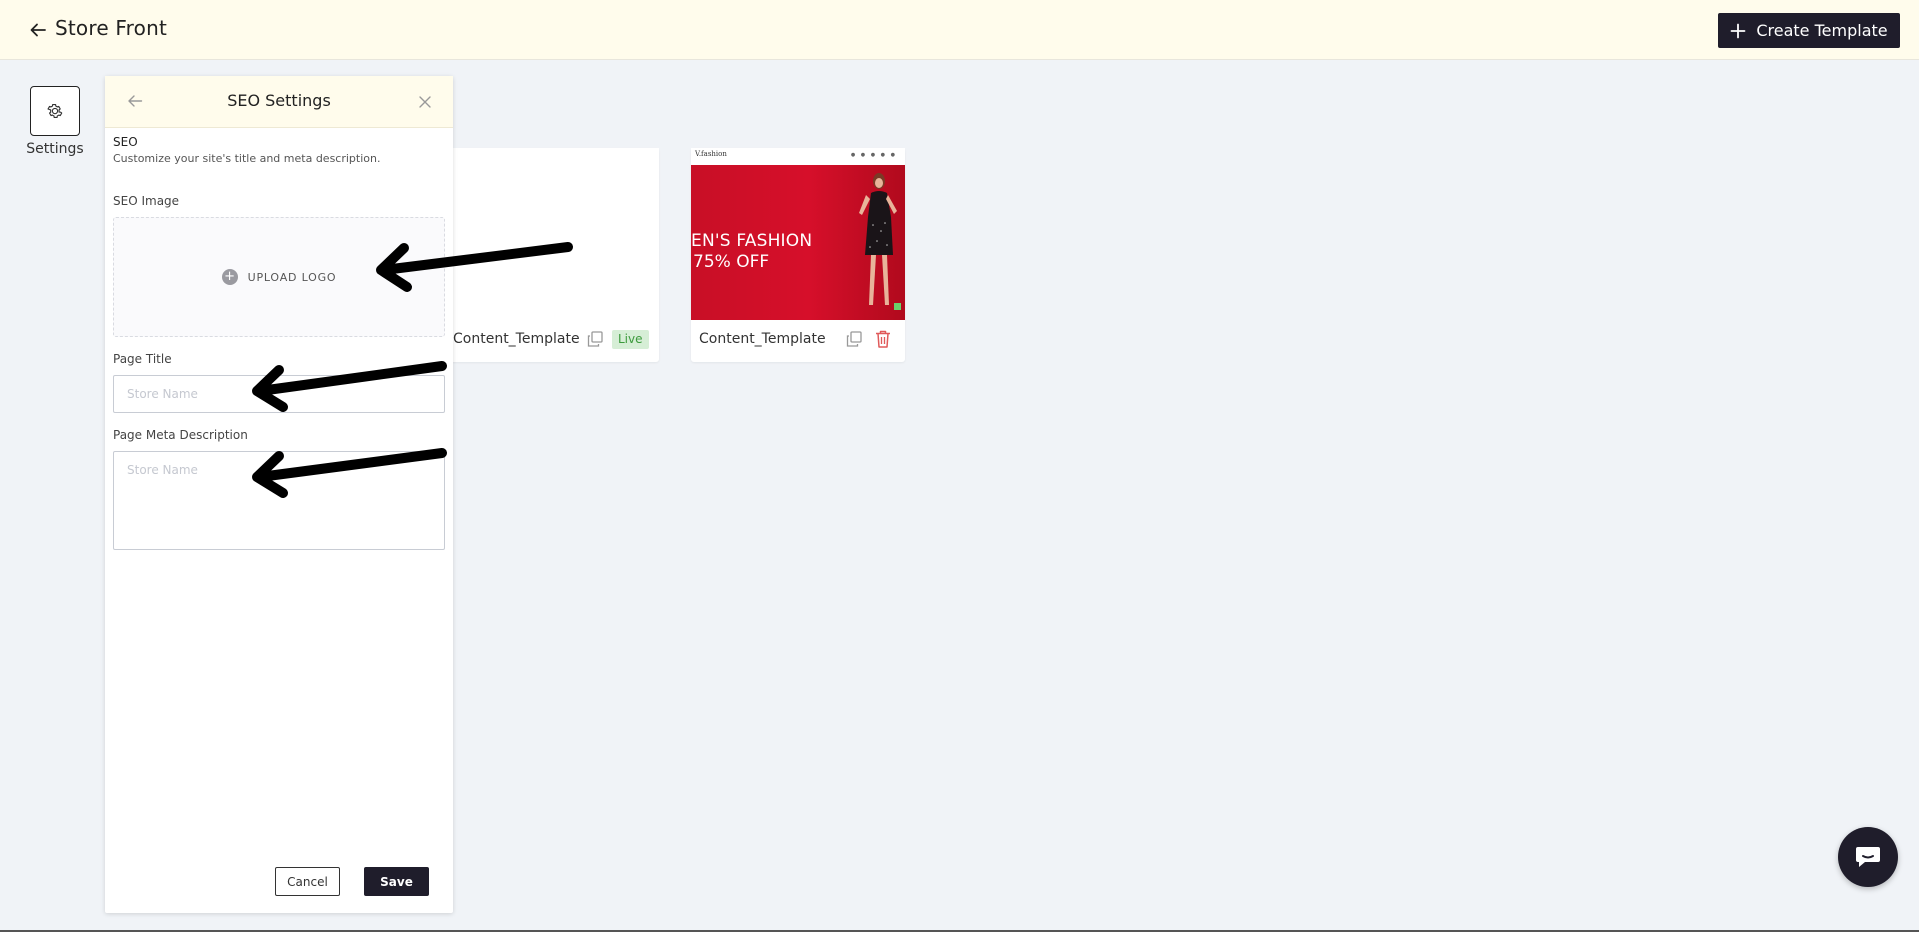 The image size is (1919, 932). Describe the element at coordinates (292, 277) in the screenshot. I see `upload-logo-label: UPLOAD LOGO` at that location.